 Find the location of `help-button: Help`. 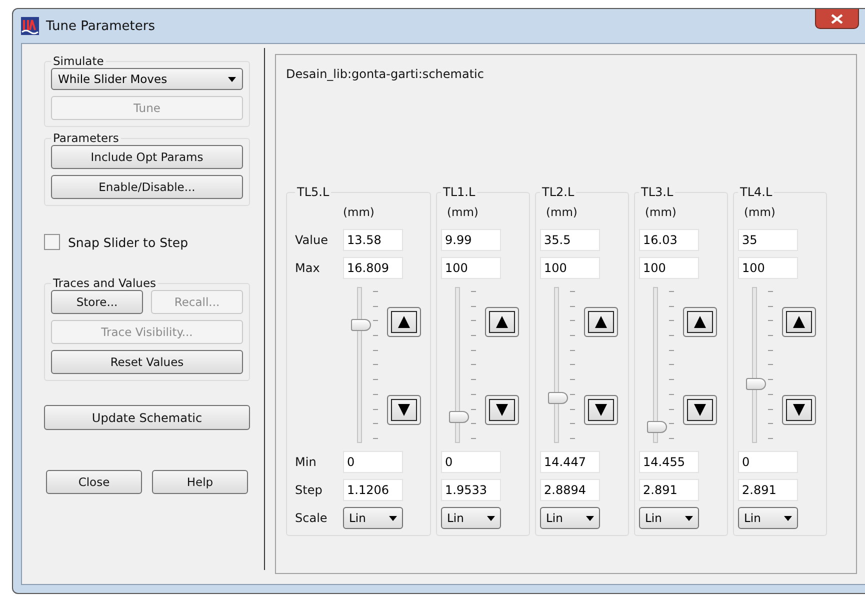

help-button: Help is located at coordinates (200, 482).